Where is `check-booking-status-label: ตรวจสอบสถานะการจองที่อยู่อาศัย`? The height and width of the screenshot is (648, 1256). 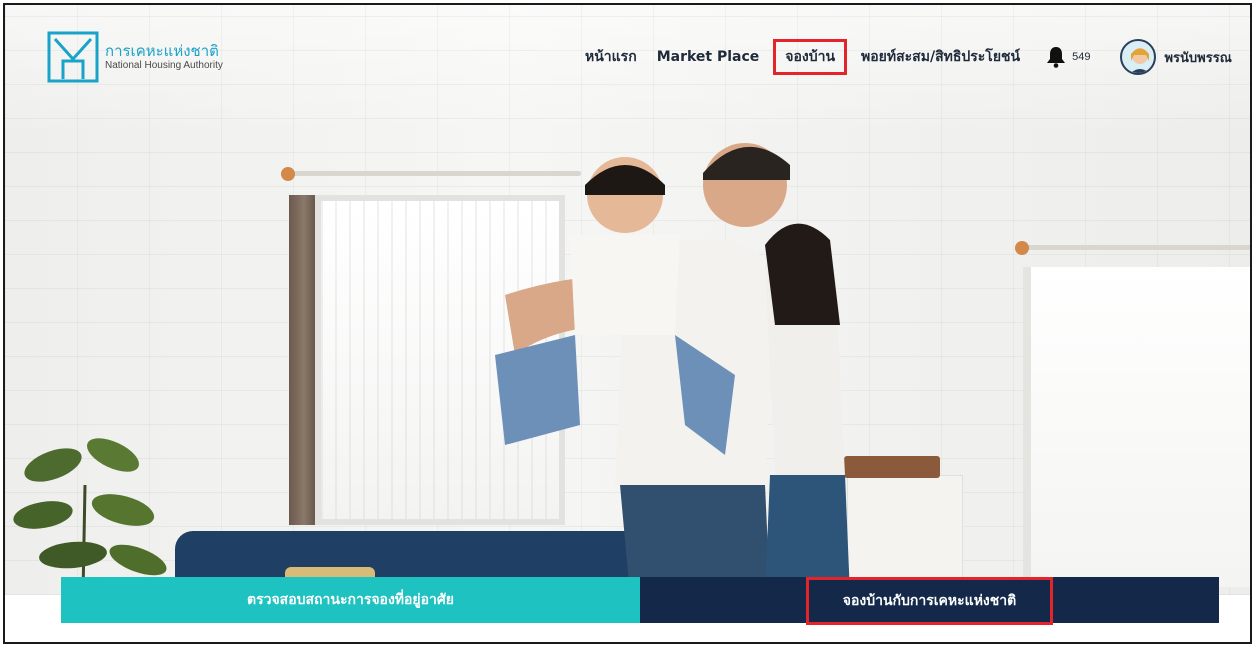 check-booking-status-label: ตรวจสอบสถานะการจองที่อยู่อาศัย is located at coordinates (350, 600).